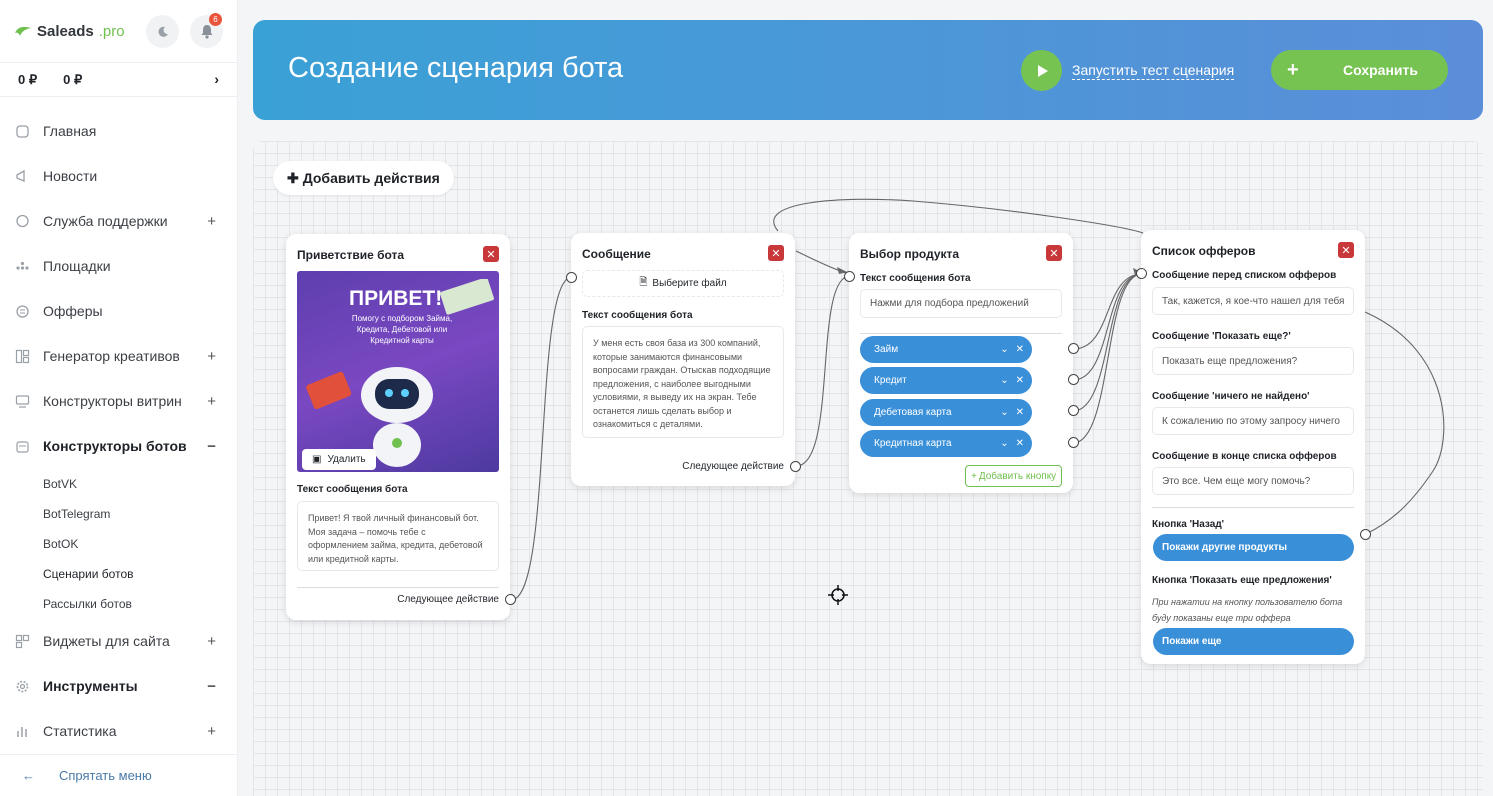 The height and width of the screenshot is (796, 1493). What do you see at coordinates (70, 131) in the screenshot?
I see `nav-label: Главная` at bounding box center [70, 131].